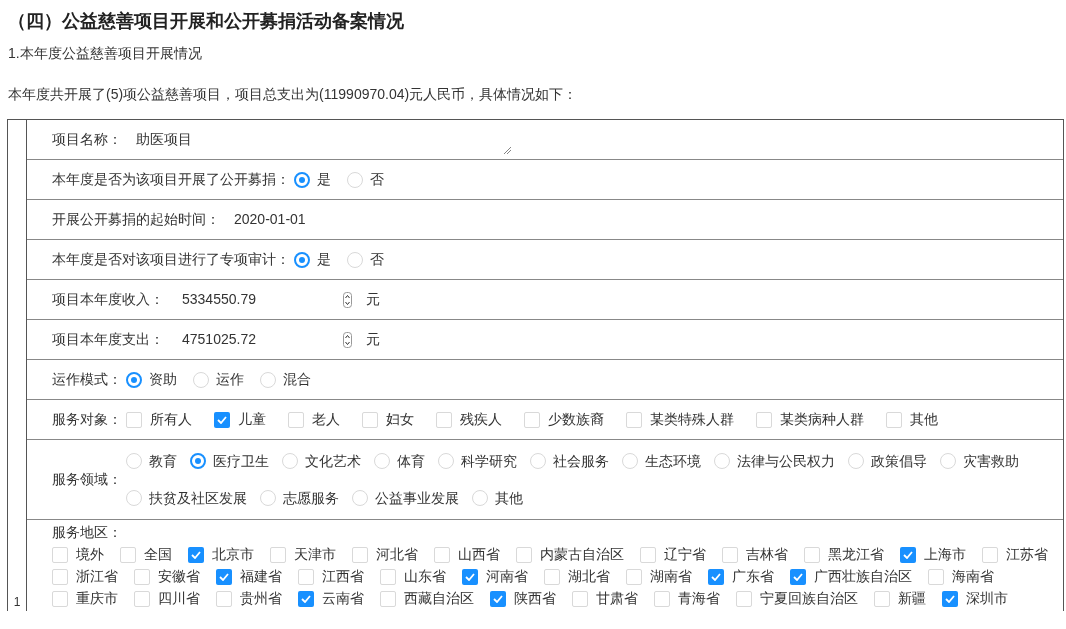 Image resolution: width=1066 pixels, height=629 pixels. What do you see at coordinates (617, 598) in the screenshot?
I see `option-label: 甘肃省` at bounding box center [617, 598].